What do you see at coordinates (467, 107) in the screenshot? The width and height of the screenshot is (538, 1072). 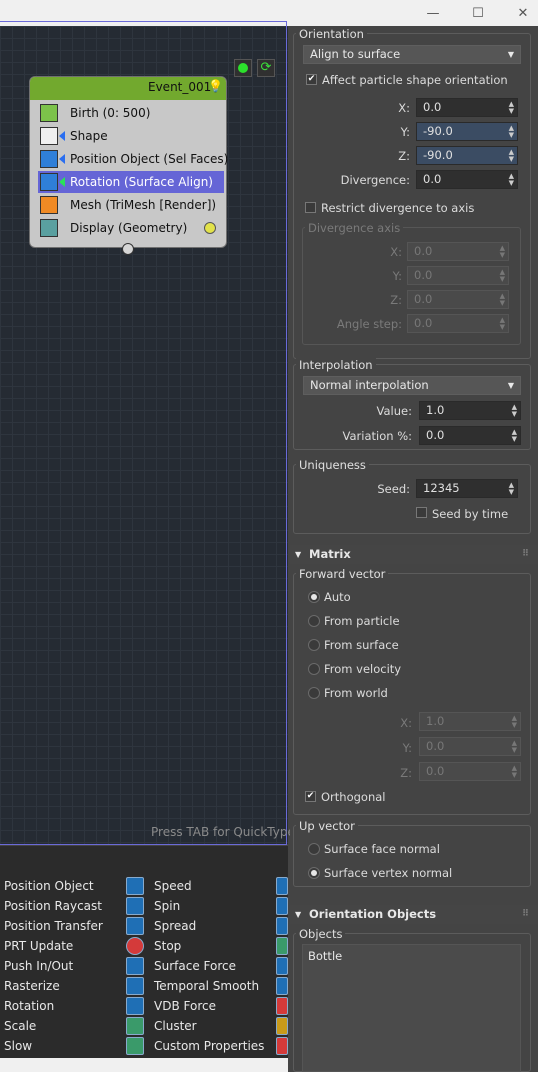 I see `x-spinner: 0.0 ▲ ▼` at bounding box center [467, 107].